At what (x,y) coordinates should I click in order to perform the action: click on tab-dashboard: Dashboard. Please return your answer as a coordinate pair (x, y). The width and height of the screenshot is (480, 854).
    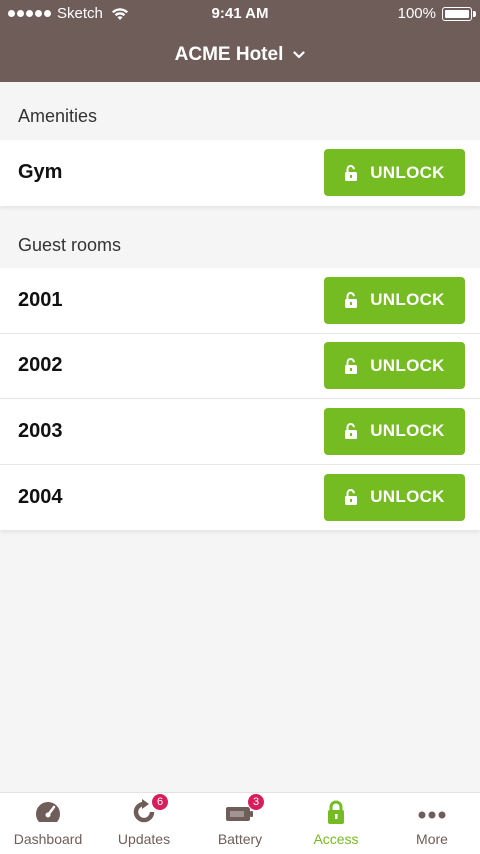
    Looking at the image, I should click on (48, 823).